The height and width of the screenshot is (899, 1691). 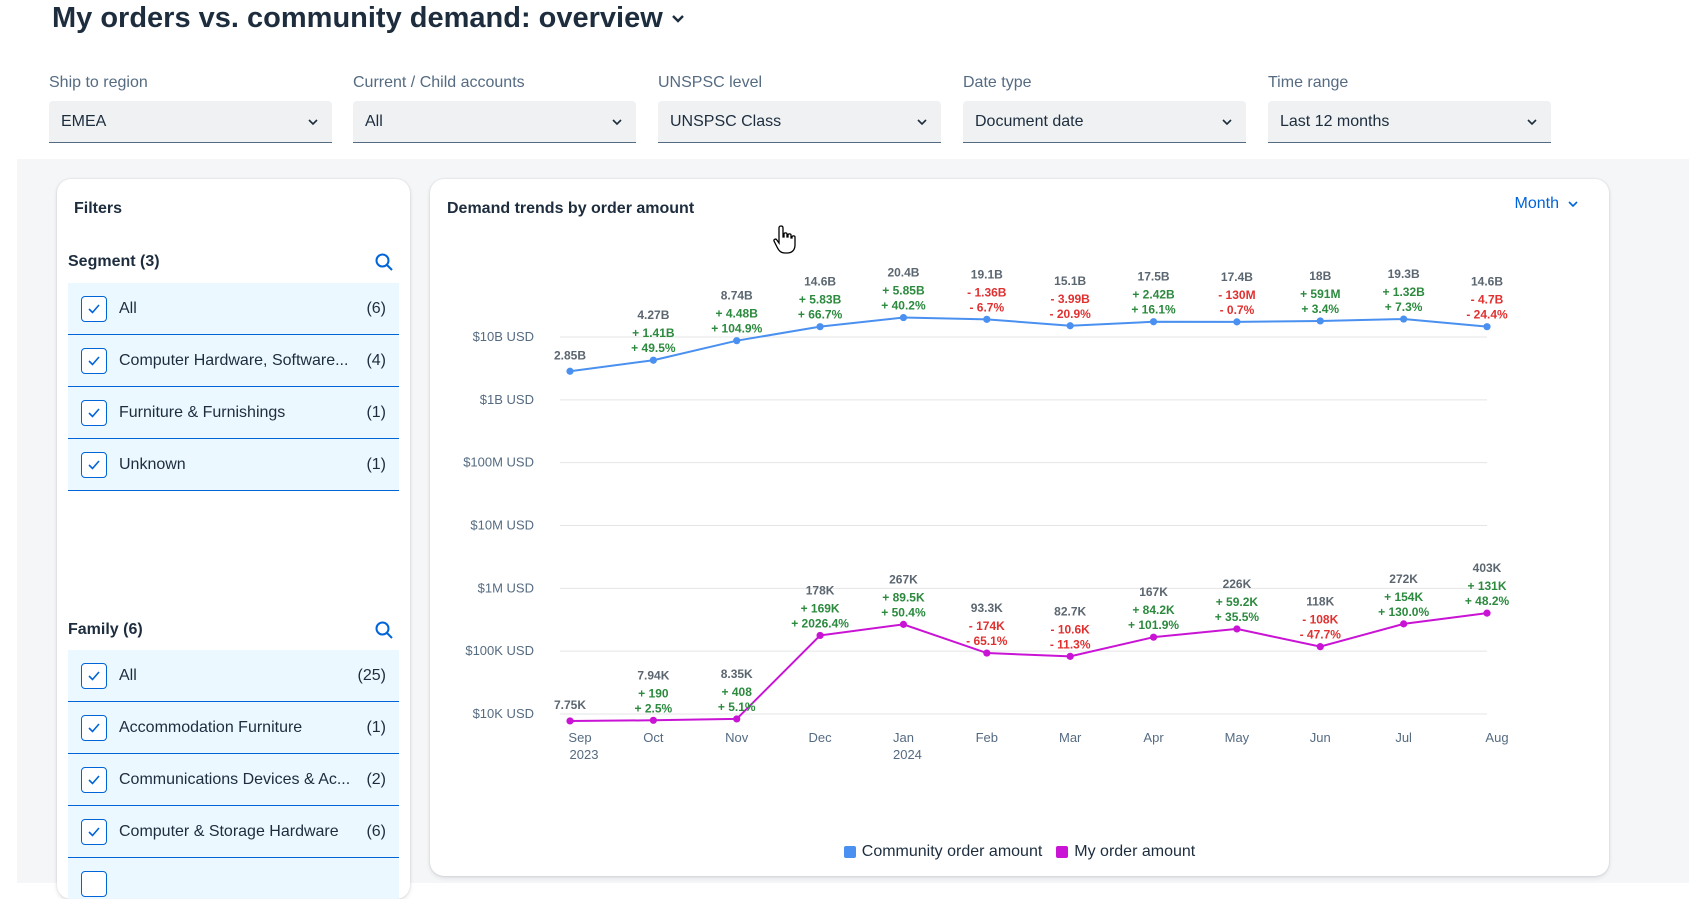 What do you see at coordinates (987, 626) in the screenshot?
I see `data-label-change: - 174K` at bounding box center [987, 626].